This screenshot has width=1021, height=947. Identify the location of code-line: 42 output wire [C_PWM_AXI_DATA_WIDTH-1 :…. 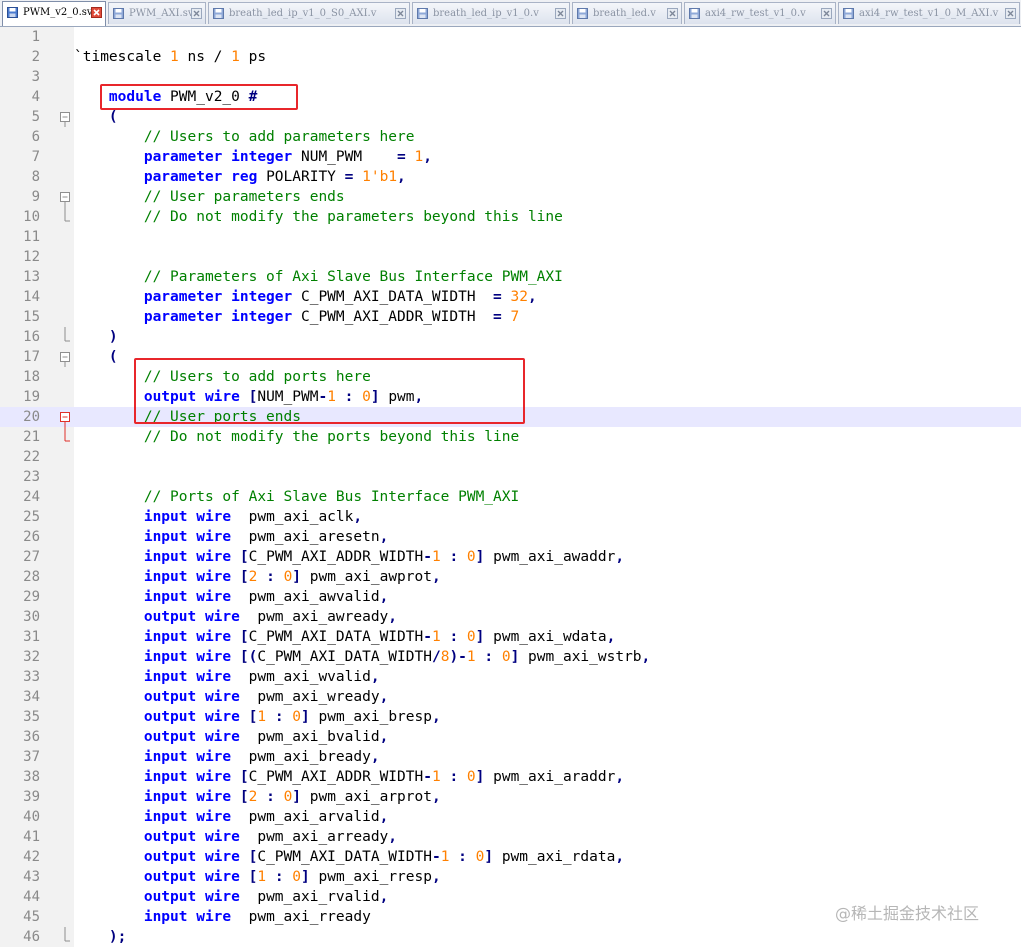
(510, 857).